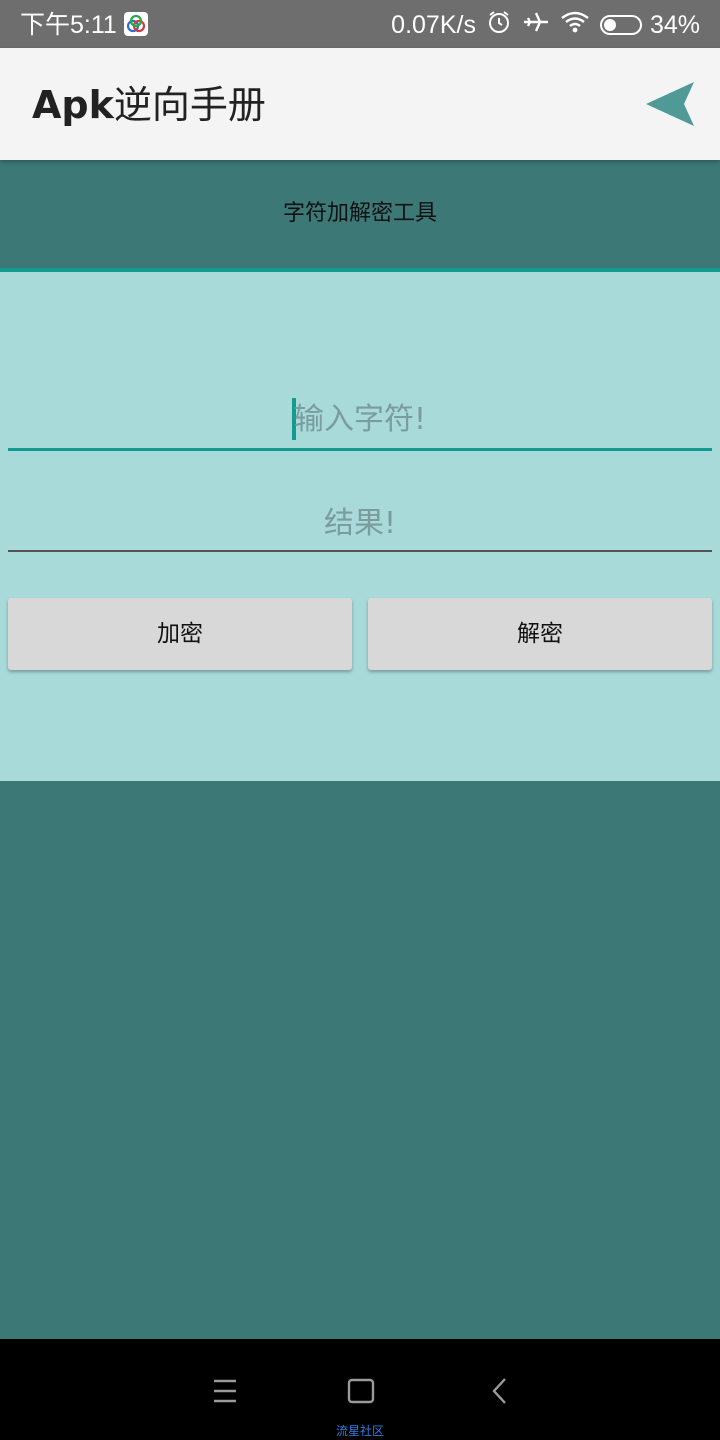 The image size is (720, 1440). What do you see at coordinates (180, 634) in the screenshot?
I see `encrypt-button: 加密` at bounding box center [180, 634].